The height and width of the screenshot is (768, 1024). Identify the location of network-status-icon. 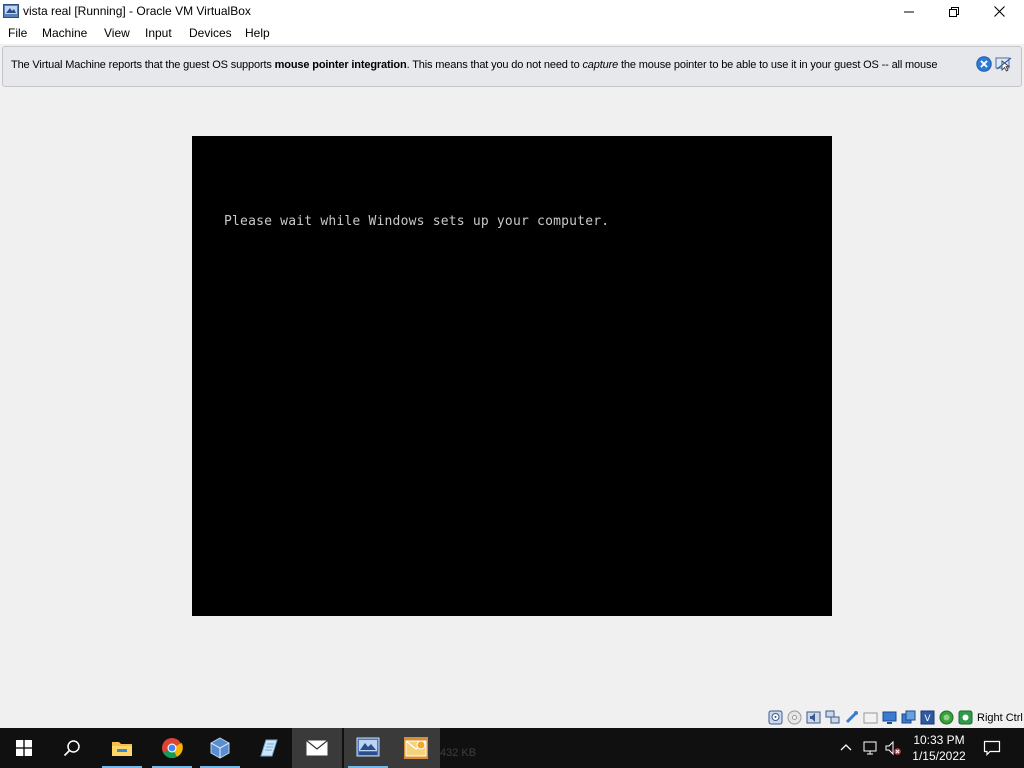
(870, 748).